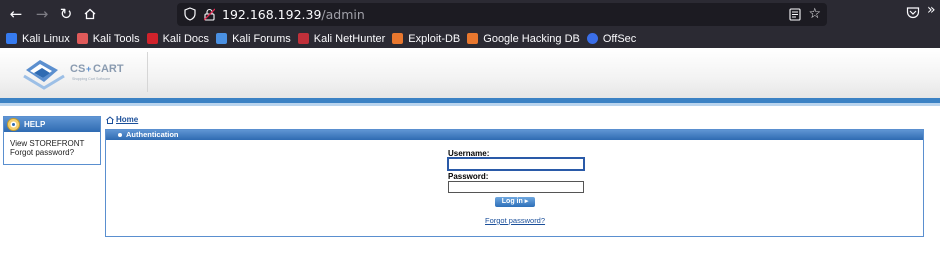 This screenshot has width=940, height=280. I want to click on bookmark-kali-linux: Kali Linux, so click(38, 39).